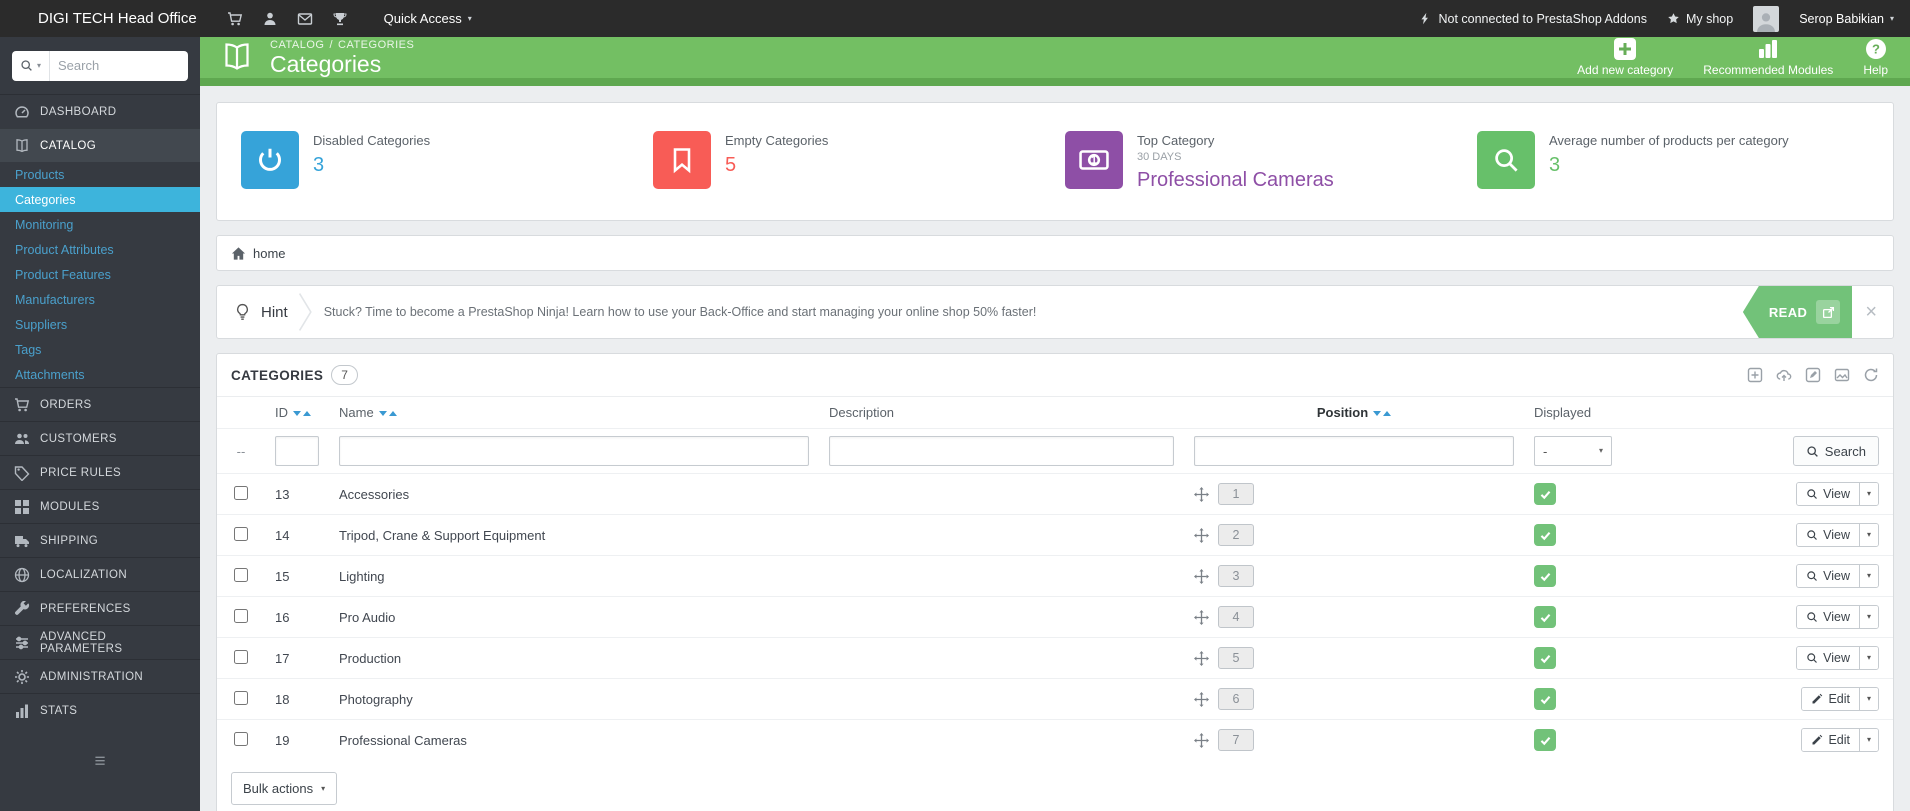  Describe the element at coordinates (297, 45) in the screenshot. I see `breadcrumb-catalog: CATALOG` at that location.